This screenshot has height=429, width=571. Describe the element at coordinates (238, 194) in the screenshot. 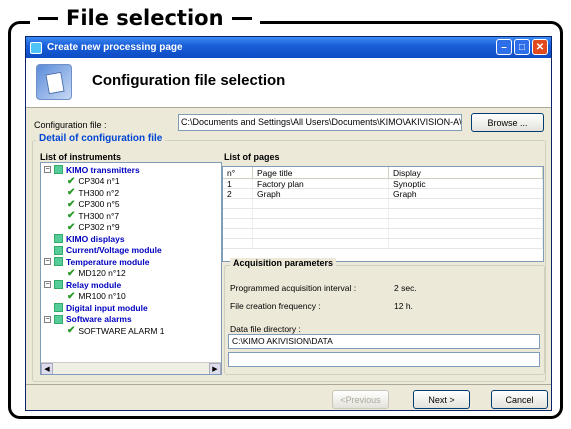

I see `cell-number: 2` at that location.